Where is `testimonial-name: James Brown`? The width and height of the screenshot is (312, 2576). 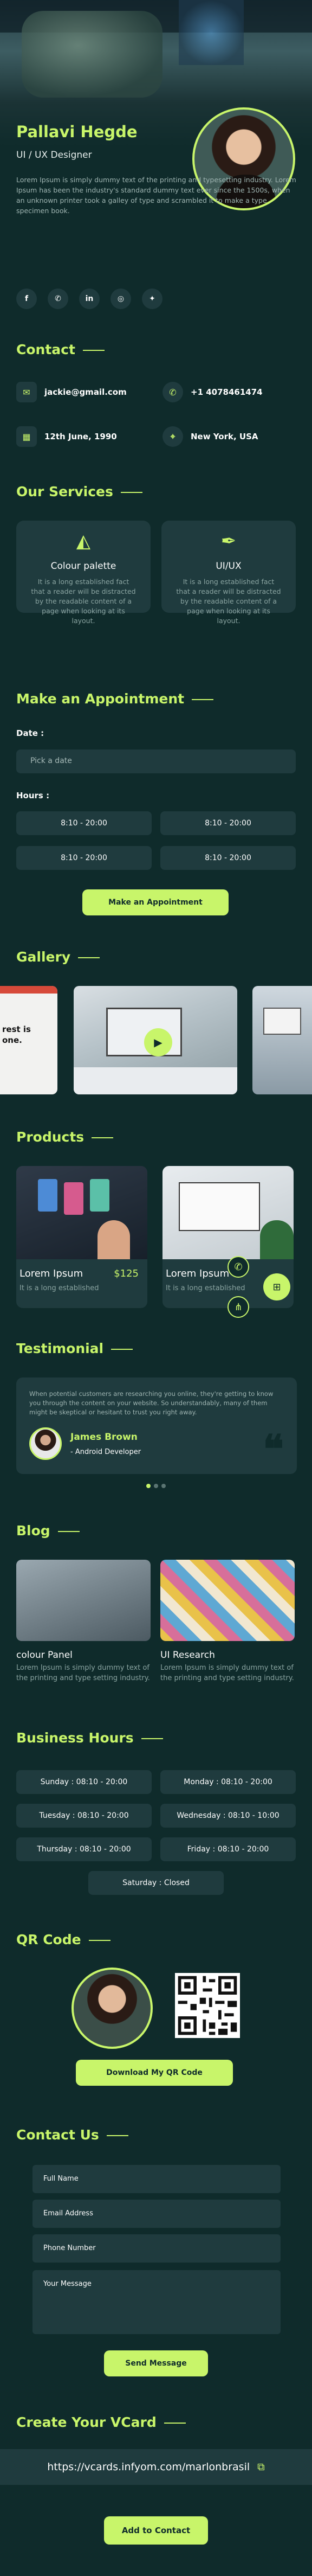
testimonial-name: James Brown is located at coordinates (104, 1437).